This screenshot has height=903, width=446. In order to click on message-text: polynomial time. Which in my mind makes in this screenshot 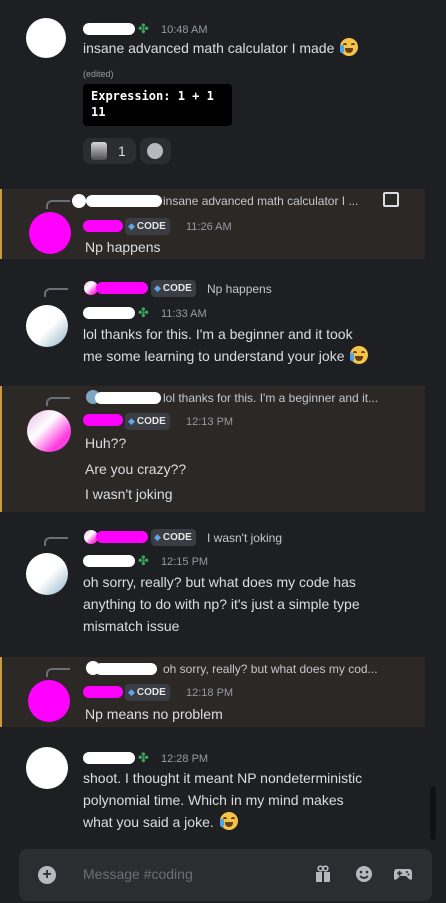, I will do `click(213, 800)`.